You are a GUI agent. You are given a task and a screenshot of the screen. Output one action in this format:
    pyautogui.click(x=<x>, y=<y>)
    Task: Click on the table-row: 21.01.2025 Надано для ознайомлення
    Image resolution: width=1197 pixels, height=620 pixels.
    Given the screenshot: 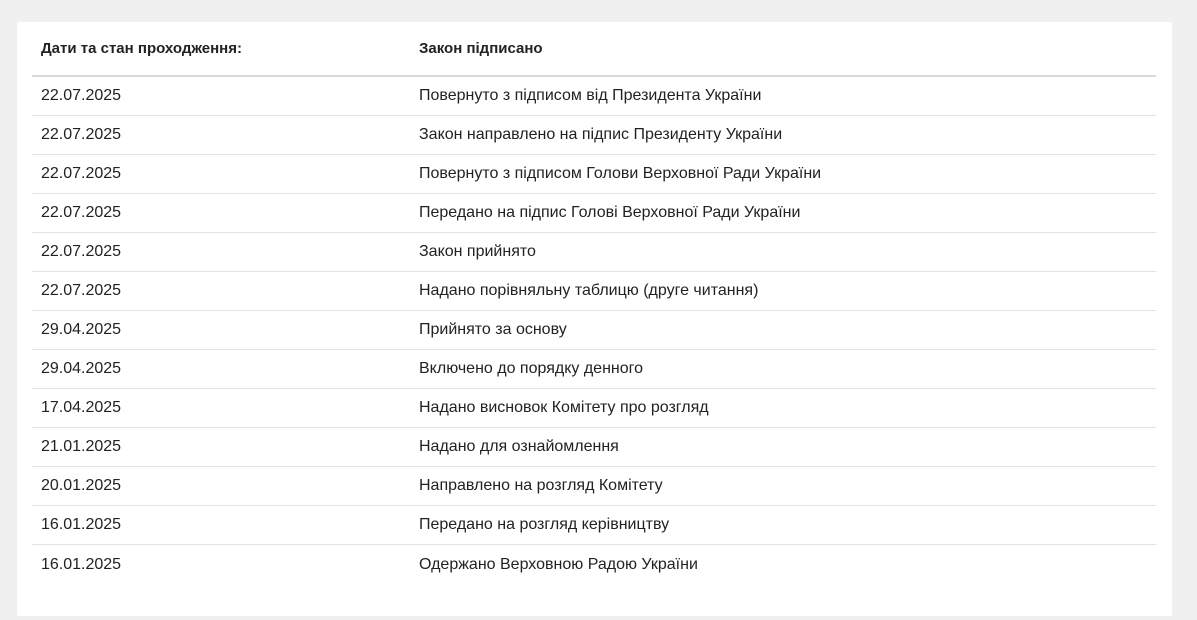 What is the action you would take?
    pyautogui.click(x=594, y=447)
    